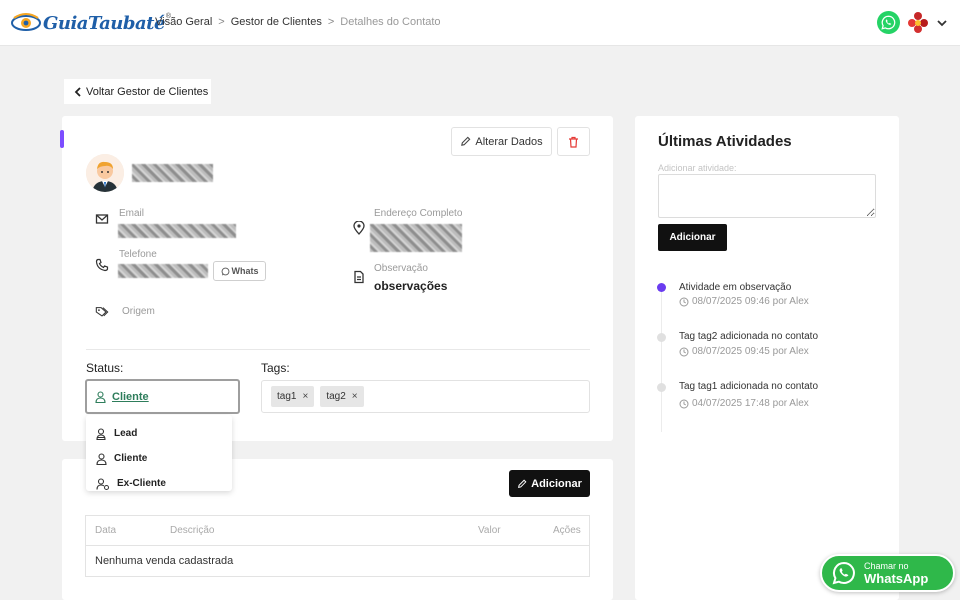 This screenshot has width=960, height=600. Describe the element at coordinates (138, 254) in the screenshot. I see `phone-label: Telefone` at that location.